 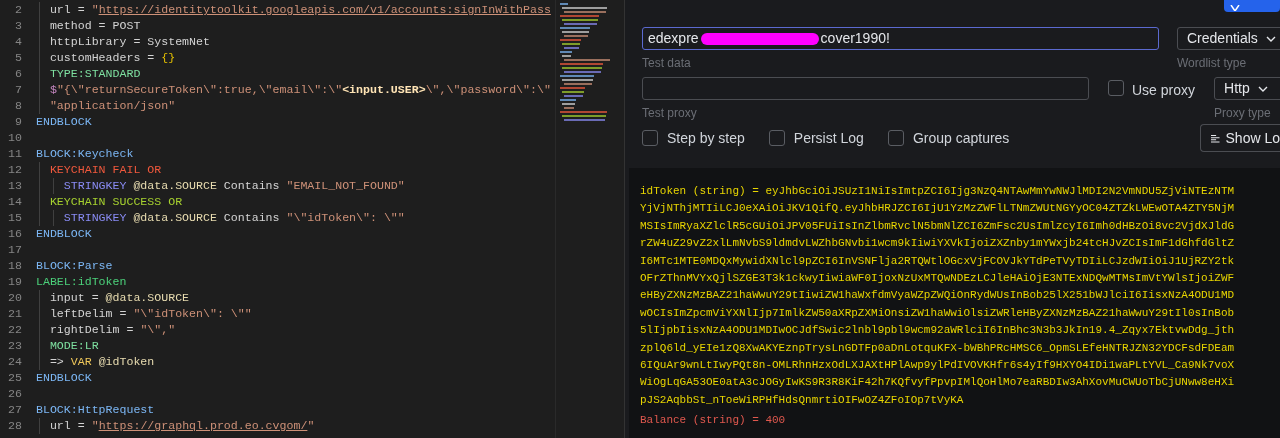 I want to click on list-icon, so click(x=1215, y=138).